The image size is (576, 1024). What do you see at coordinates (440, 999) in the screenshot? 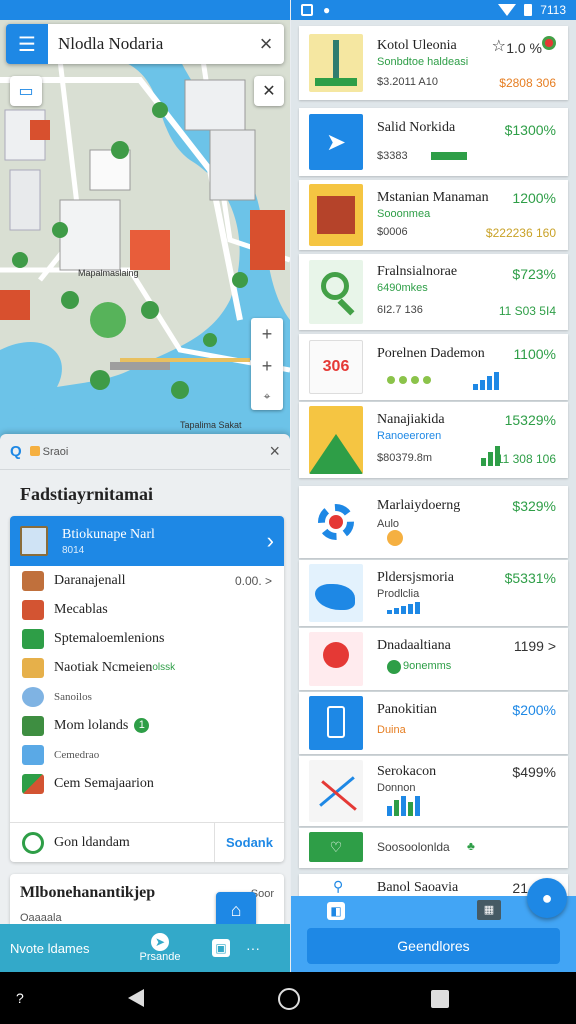
I see `recents-icon` at bounding box center [440, 999].